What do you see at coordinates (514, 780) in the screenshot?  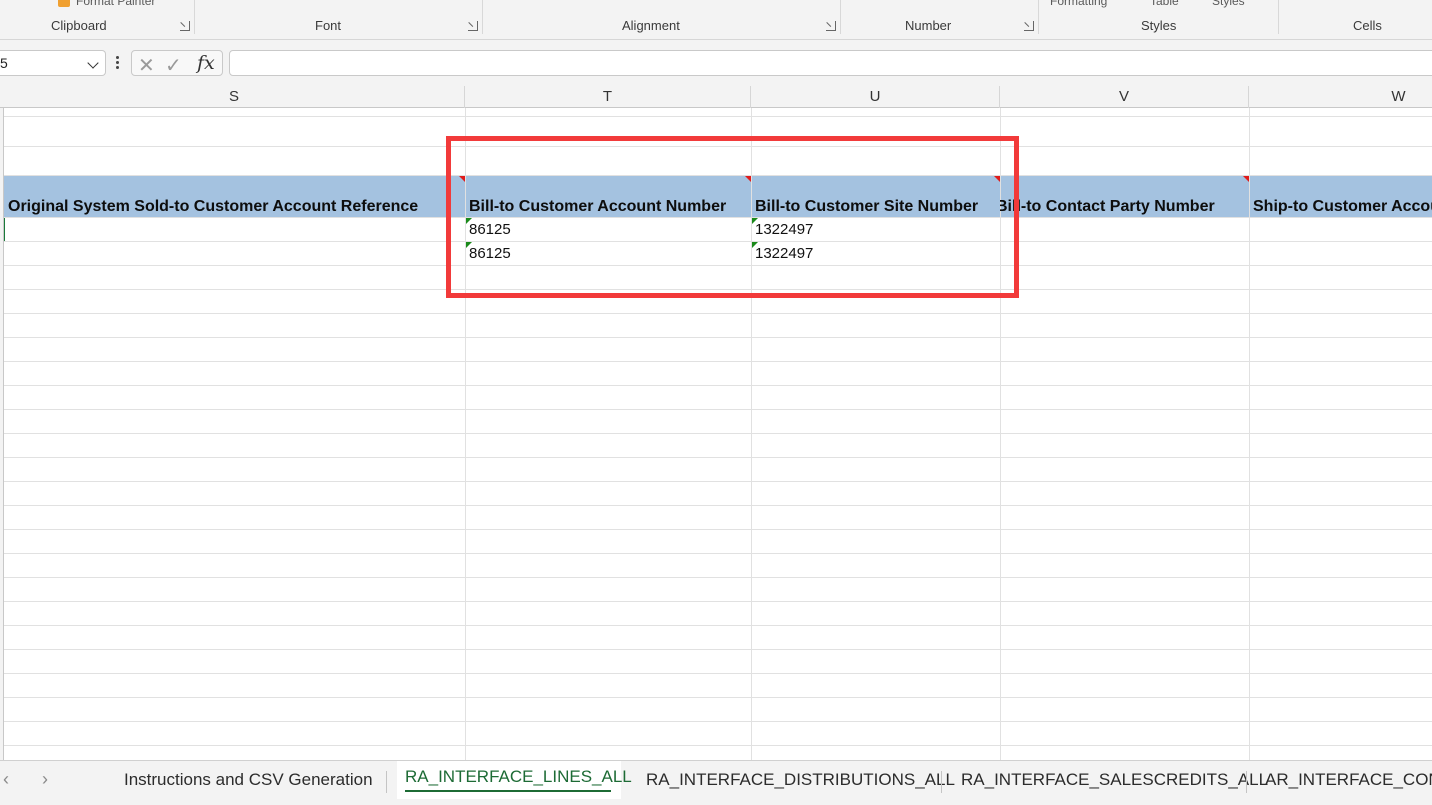 I see `sheet-tab-active: RA_INTERFACE_LINES_ALL` at bounding box center [514, 780].